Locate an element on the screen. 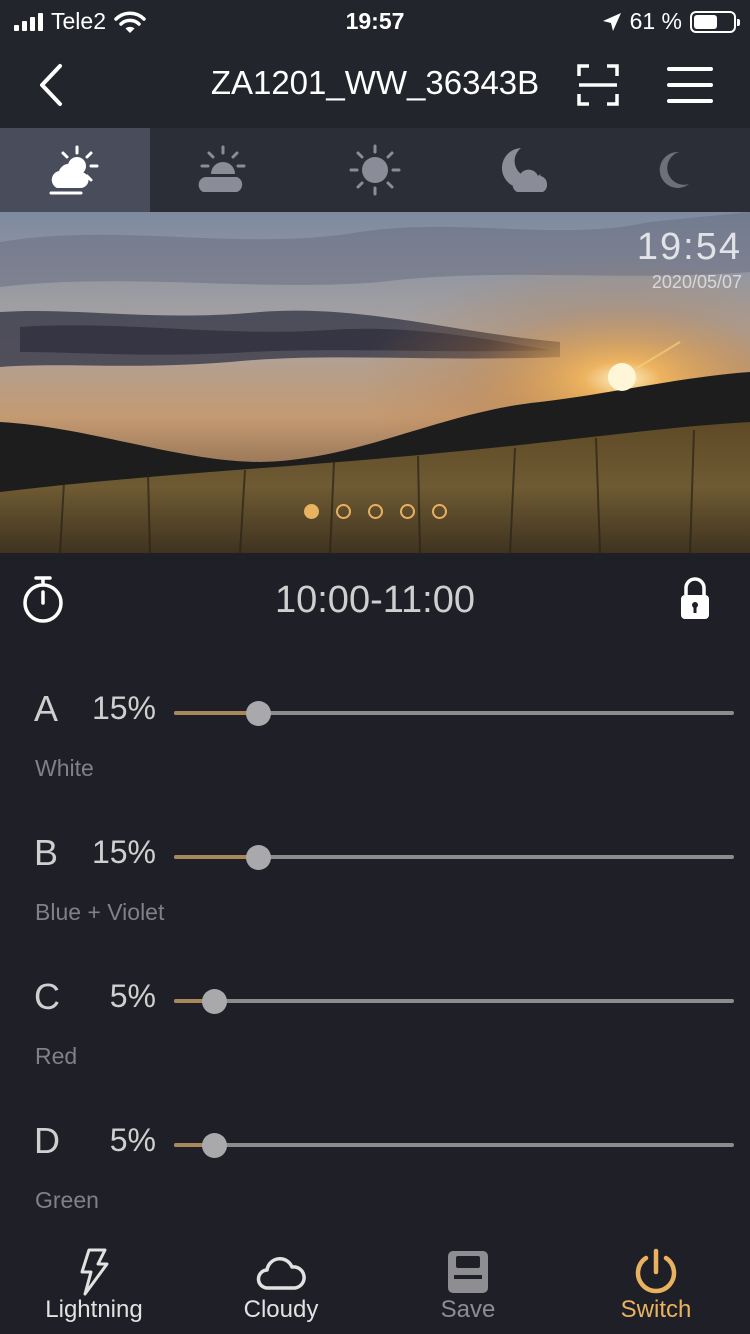  cloudy-label: Cloudy is located at coordinates (281, 1309).